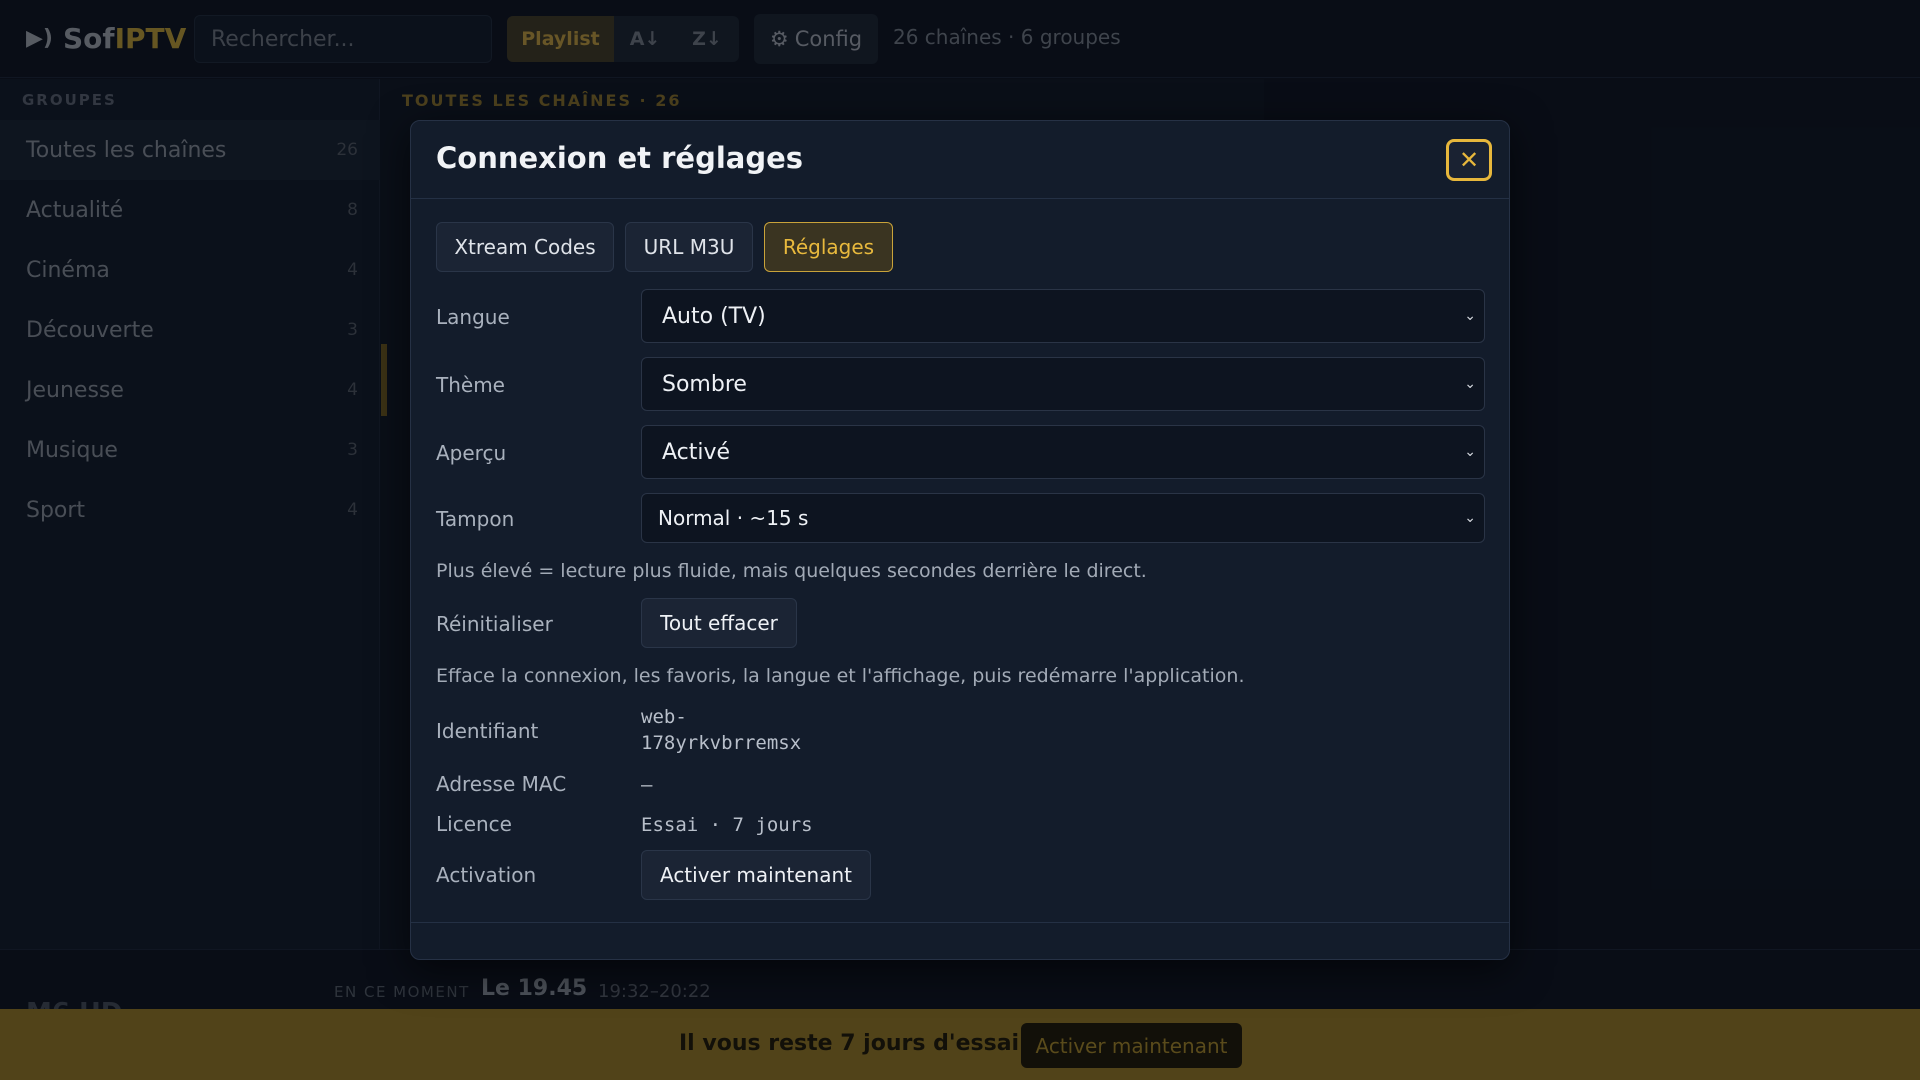 The height and width of the screenshot is (1080, 1920). I want to click on preview-label: Aperçu, so click(471, 453).